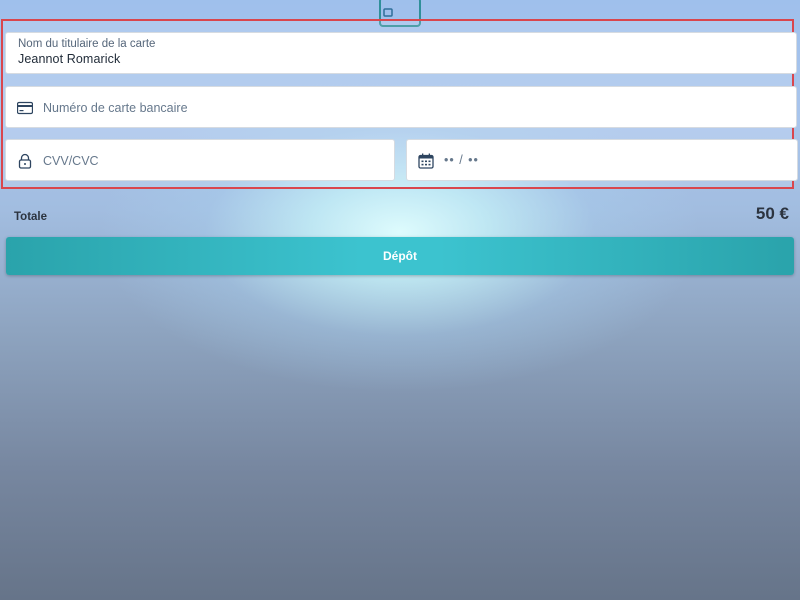 The width and height of the screenshot is (800, 600). Describe the element at coordinates (71, 161) in the screenshot. I see `cvv-placeholder: CVV/CVC` at that location.